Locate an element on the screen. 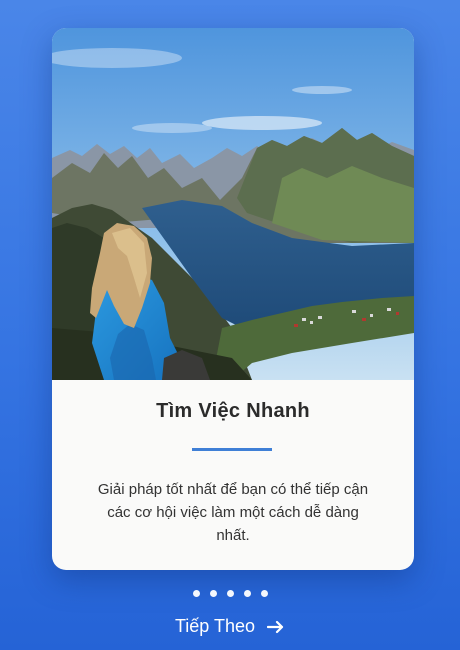 The height and width of the screenshot is (650, 460). next-button: Tiếp Theo is located at coordinates (230, 626).